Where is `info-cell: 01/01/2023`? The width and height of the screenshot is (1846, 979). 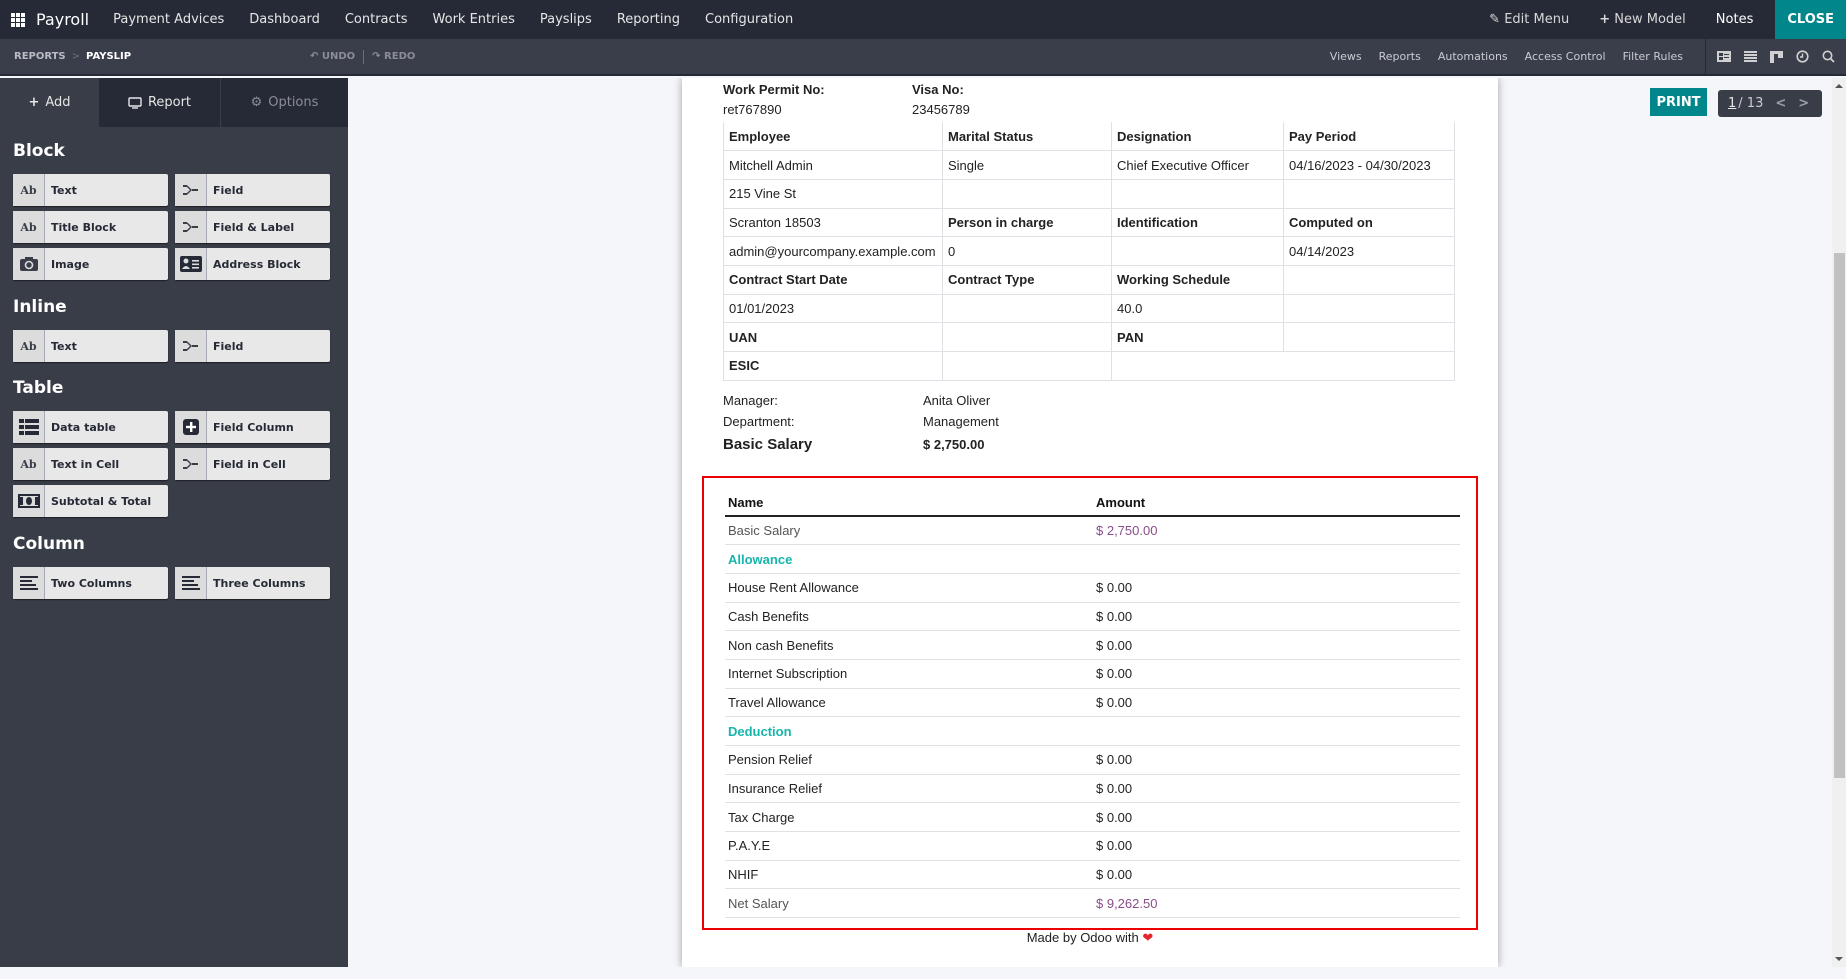
info-cell: 01/01/2023 is located at coordinates (833, 308).